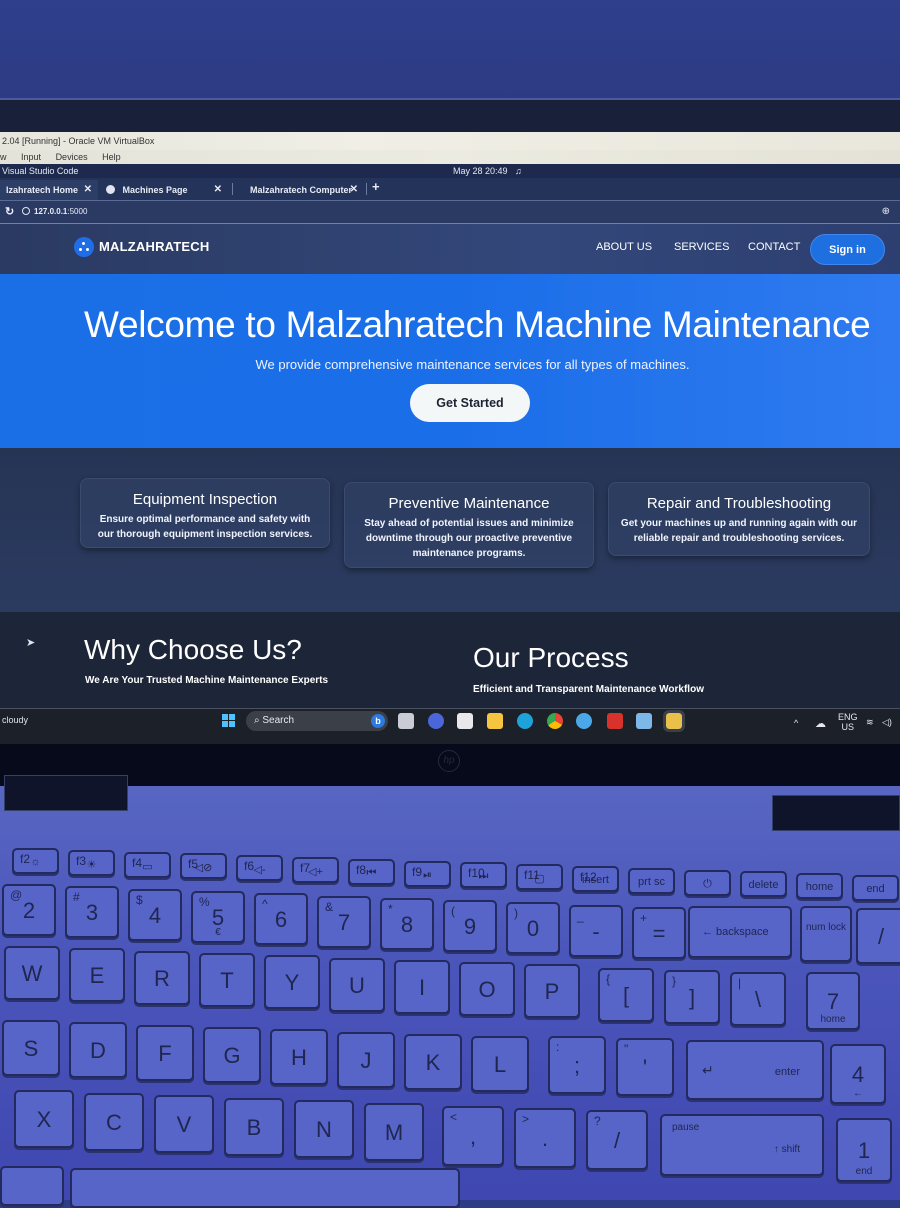  What do you see at coordinates (659, 933) in the screenshot?
I see `key-=: + =` at bounding box center [659, 933].